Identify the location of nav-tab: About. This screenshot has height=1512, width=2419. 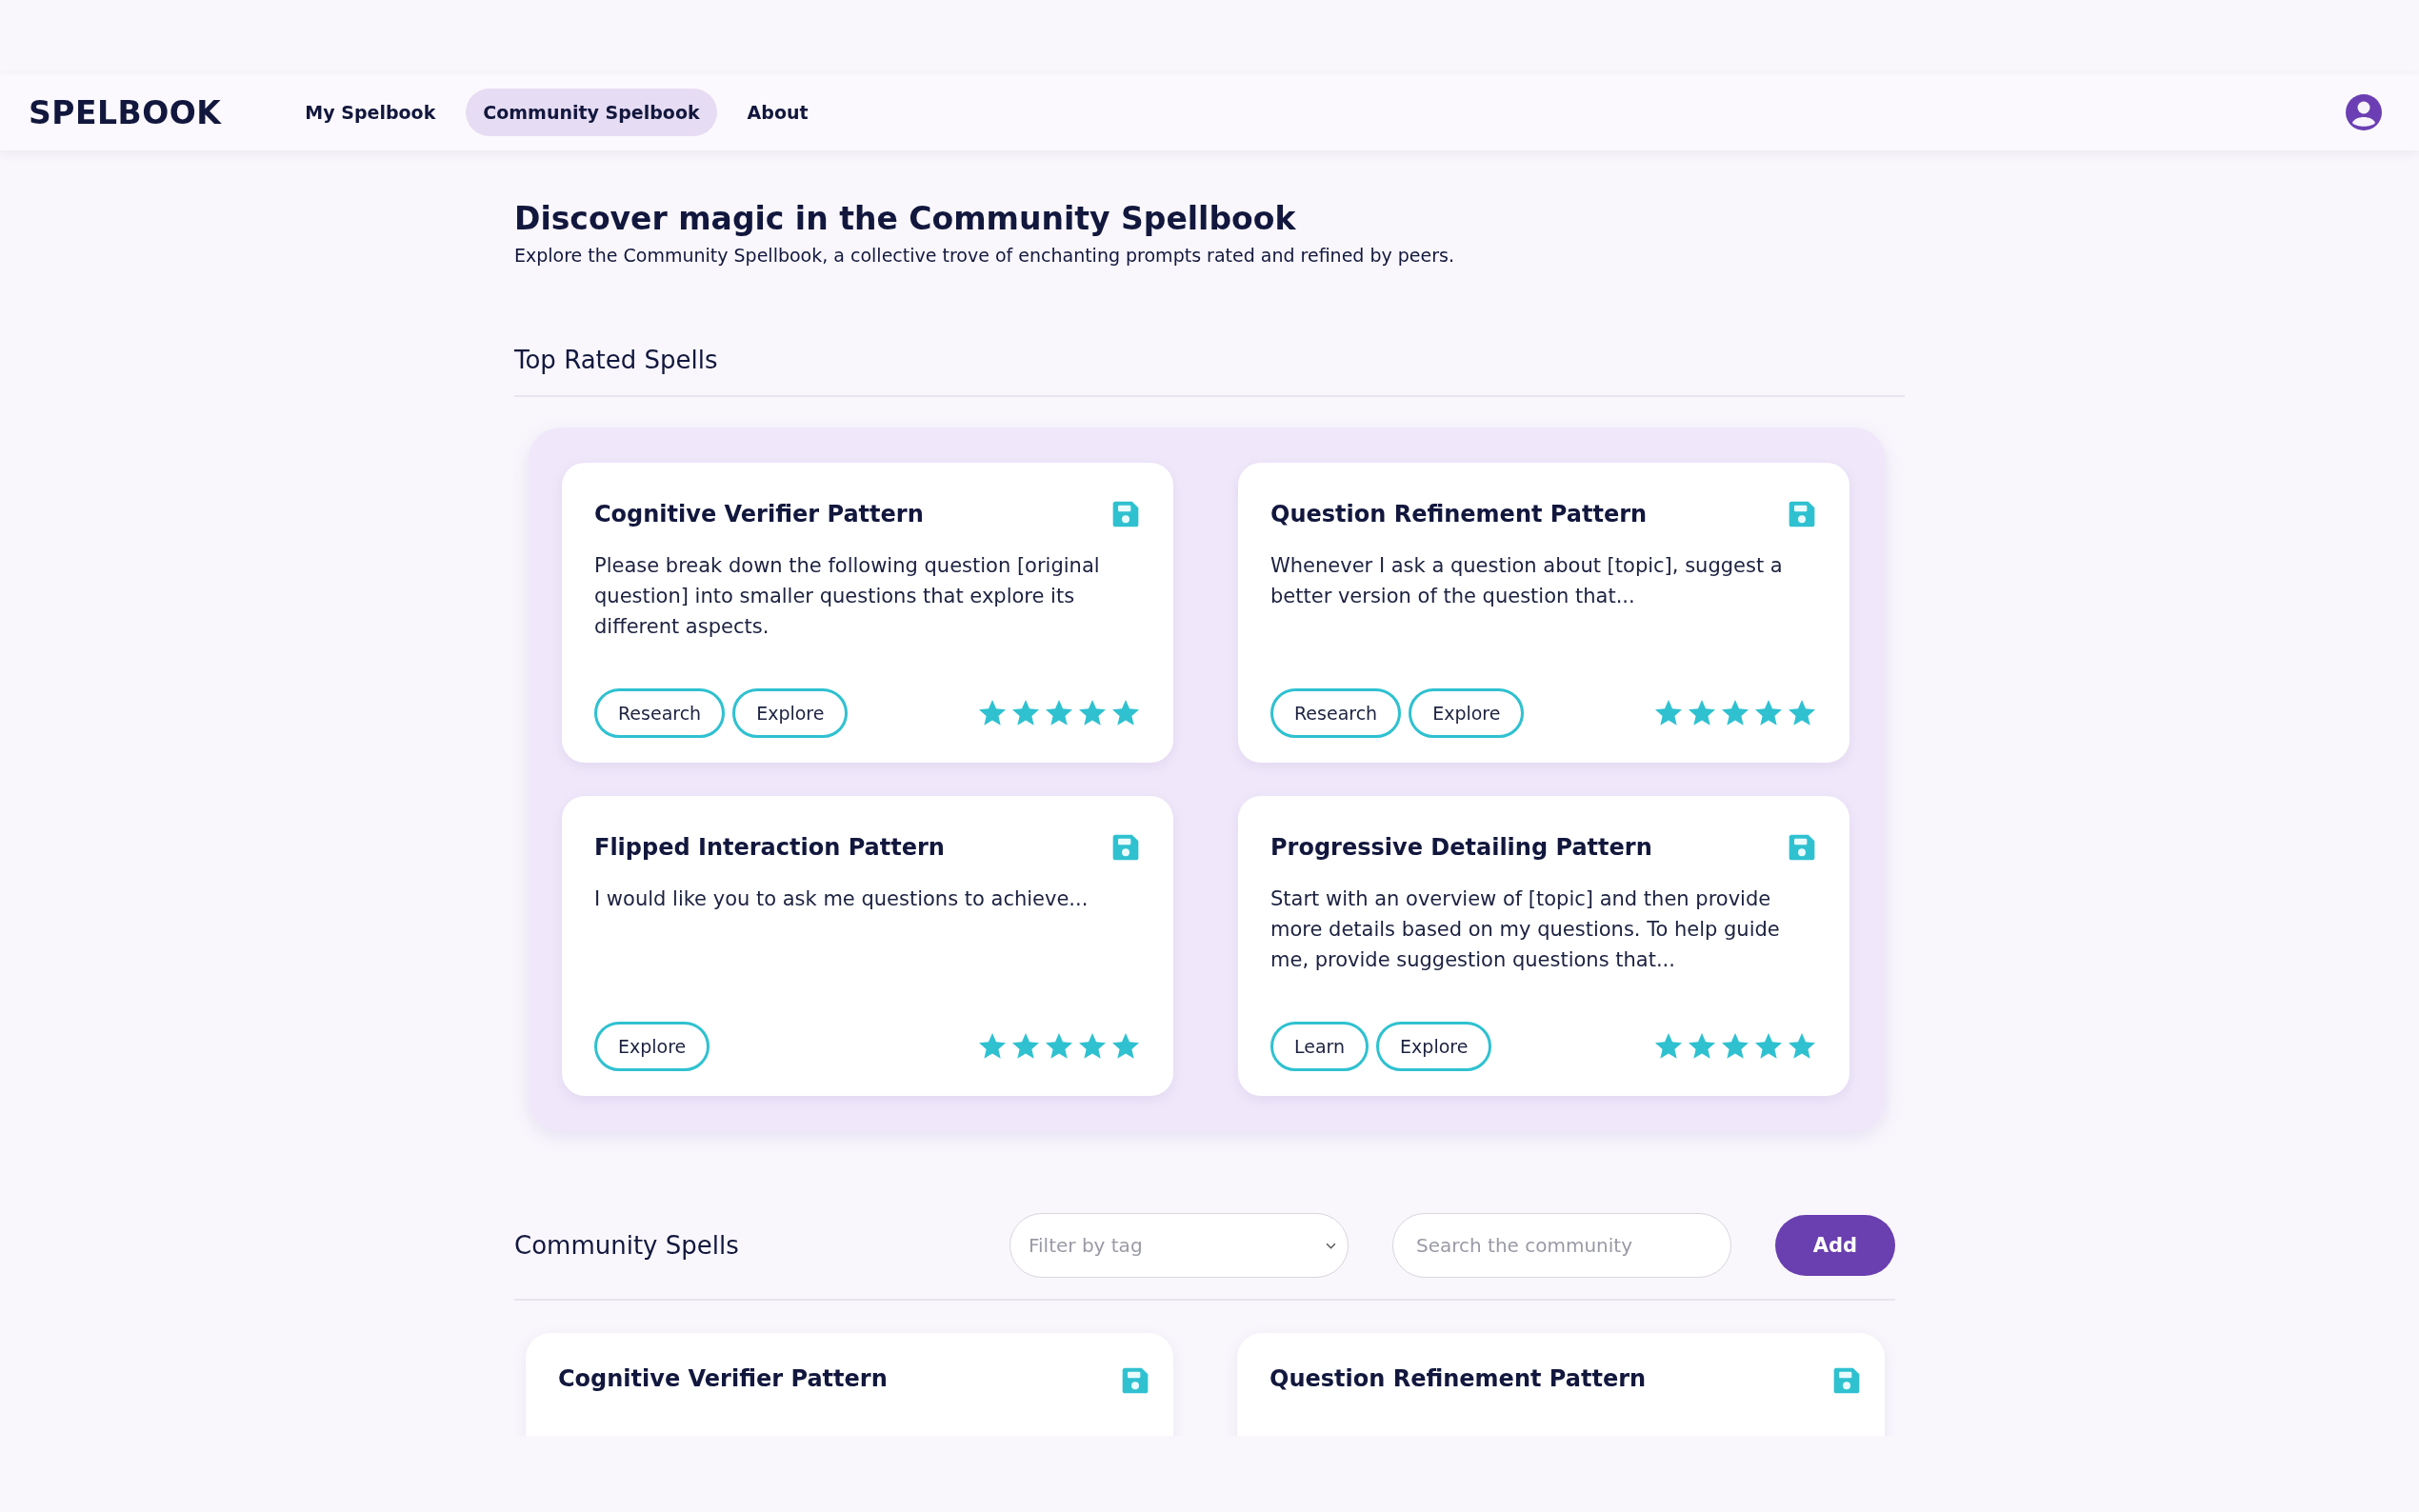
(778, 112).